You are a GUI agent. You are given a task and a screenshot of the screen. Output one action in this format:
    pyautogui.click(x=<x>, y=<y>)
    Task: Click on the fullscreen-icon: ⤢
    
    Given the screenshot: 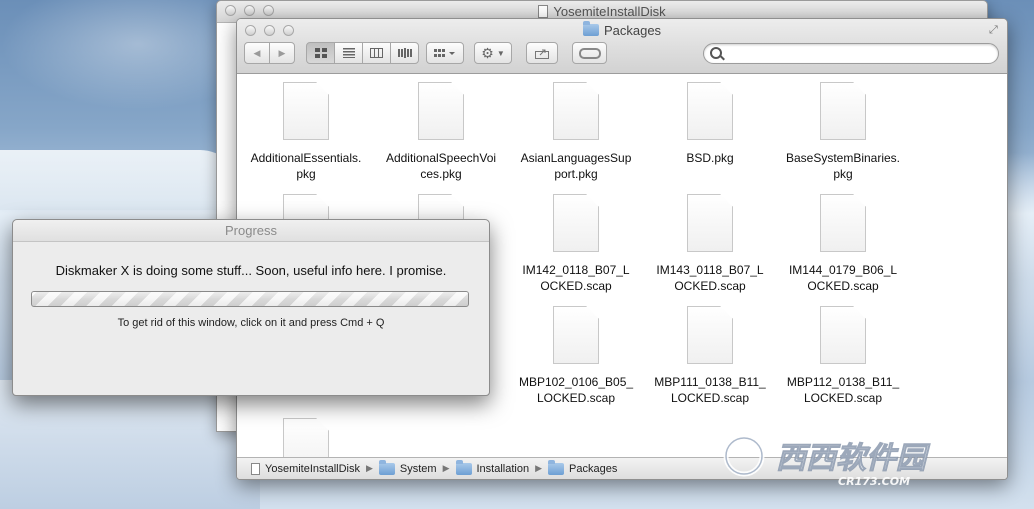 What is the action you would take?
    pyautogui.click(x=995, y=30)
    